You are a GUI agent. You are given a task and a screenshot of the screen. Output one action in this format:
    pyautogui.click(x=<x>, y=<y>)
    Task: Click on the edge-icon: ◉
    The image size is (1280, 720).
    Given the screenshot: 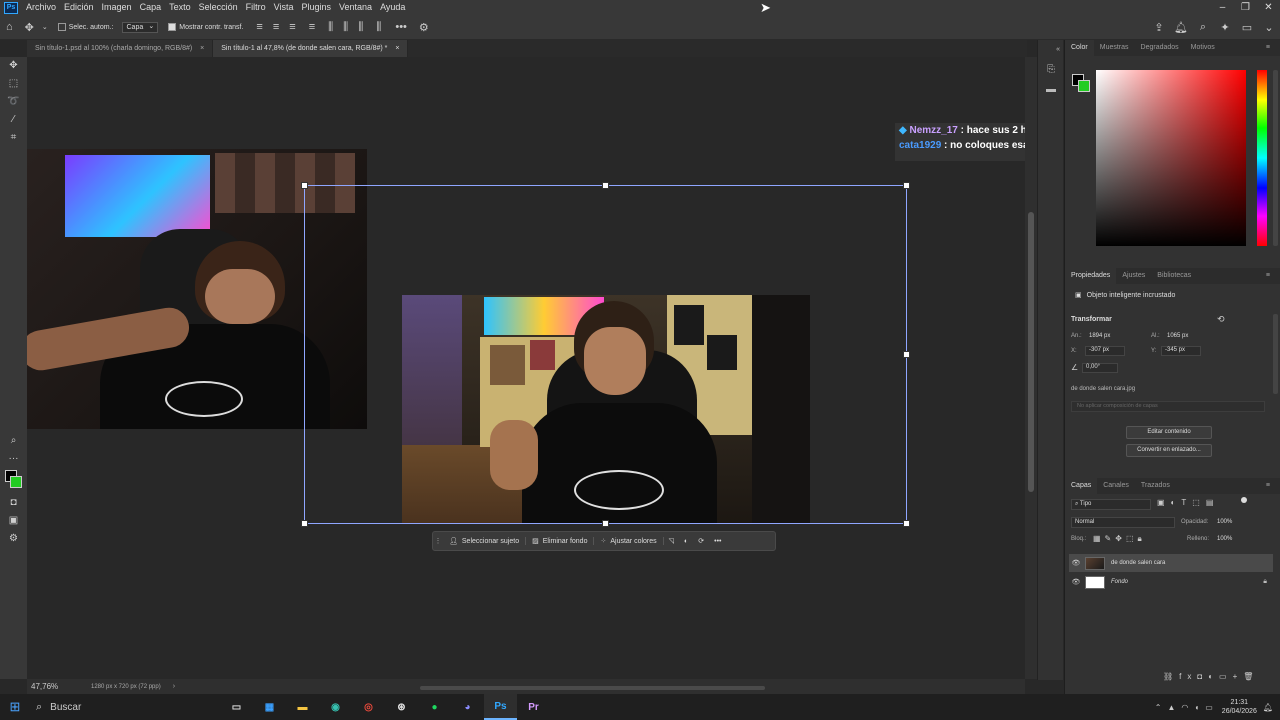 What is the action you would take?
    pyautogui.click(x=335, y=707)
    